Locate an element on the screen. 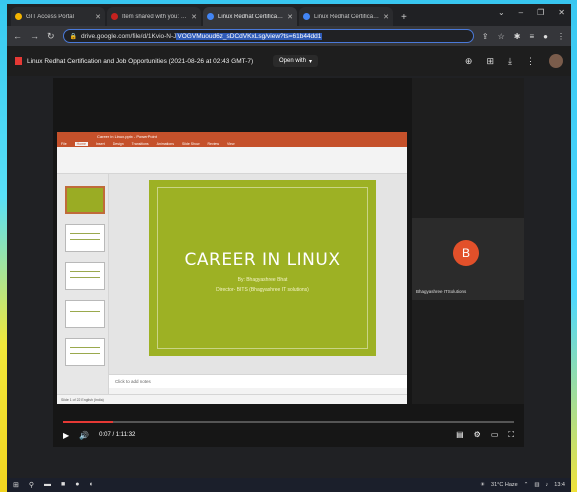  volume-icon: 🔊 is located at coordinates (84, 435).